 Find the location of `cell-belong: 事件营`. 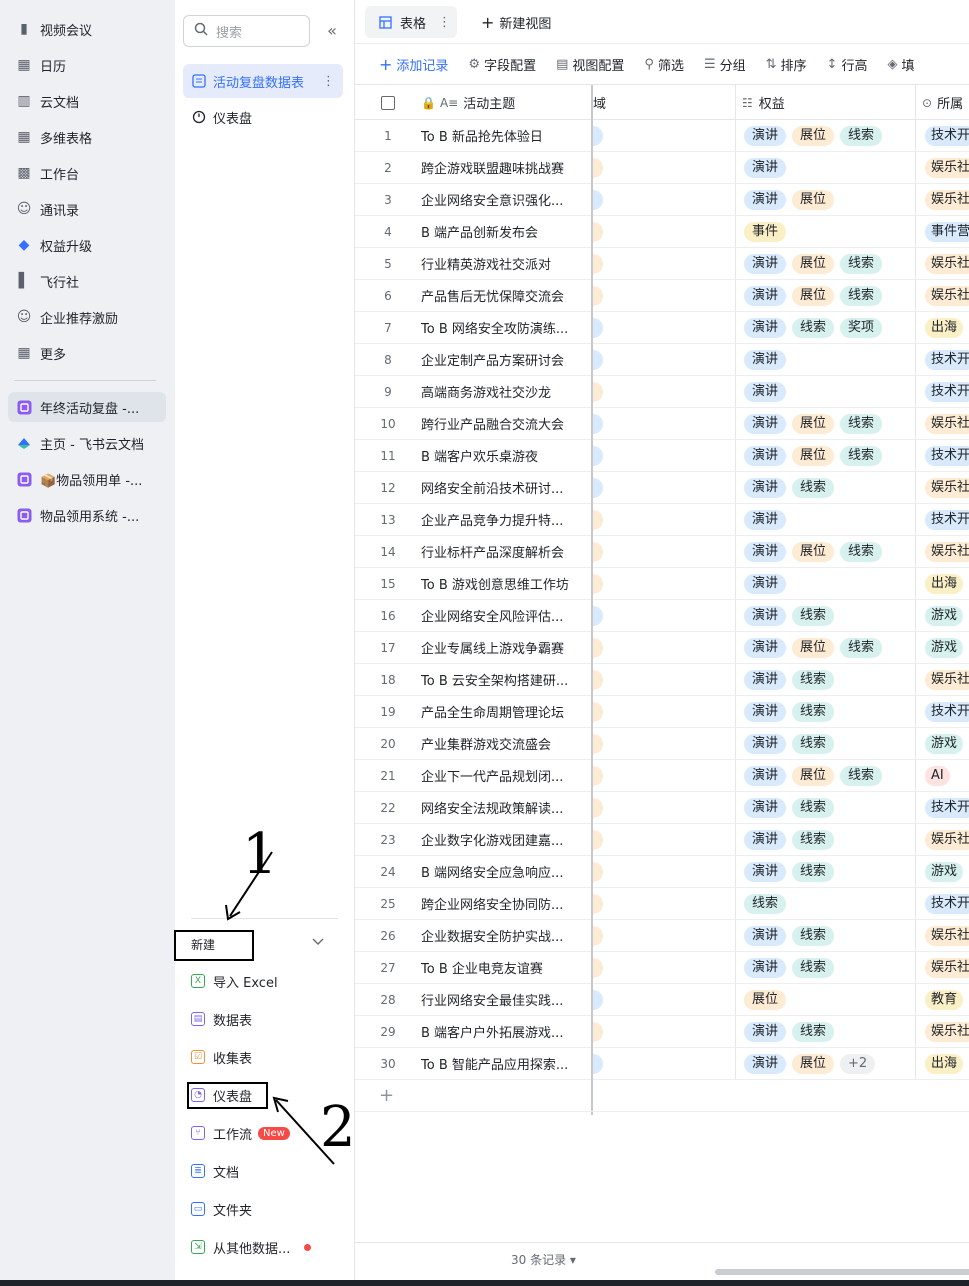

cell-belong: 事件营 is located at coordinates (942, 231).